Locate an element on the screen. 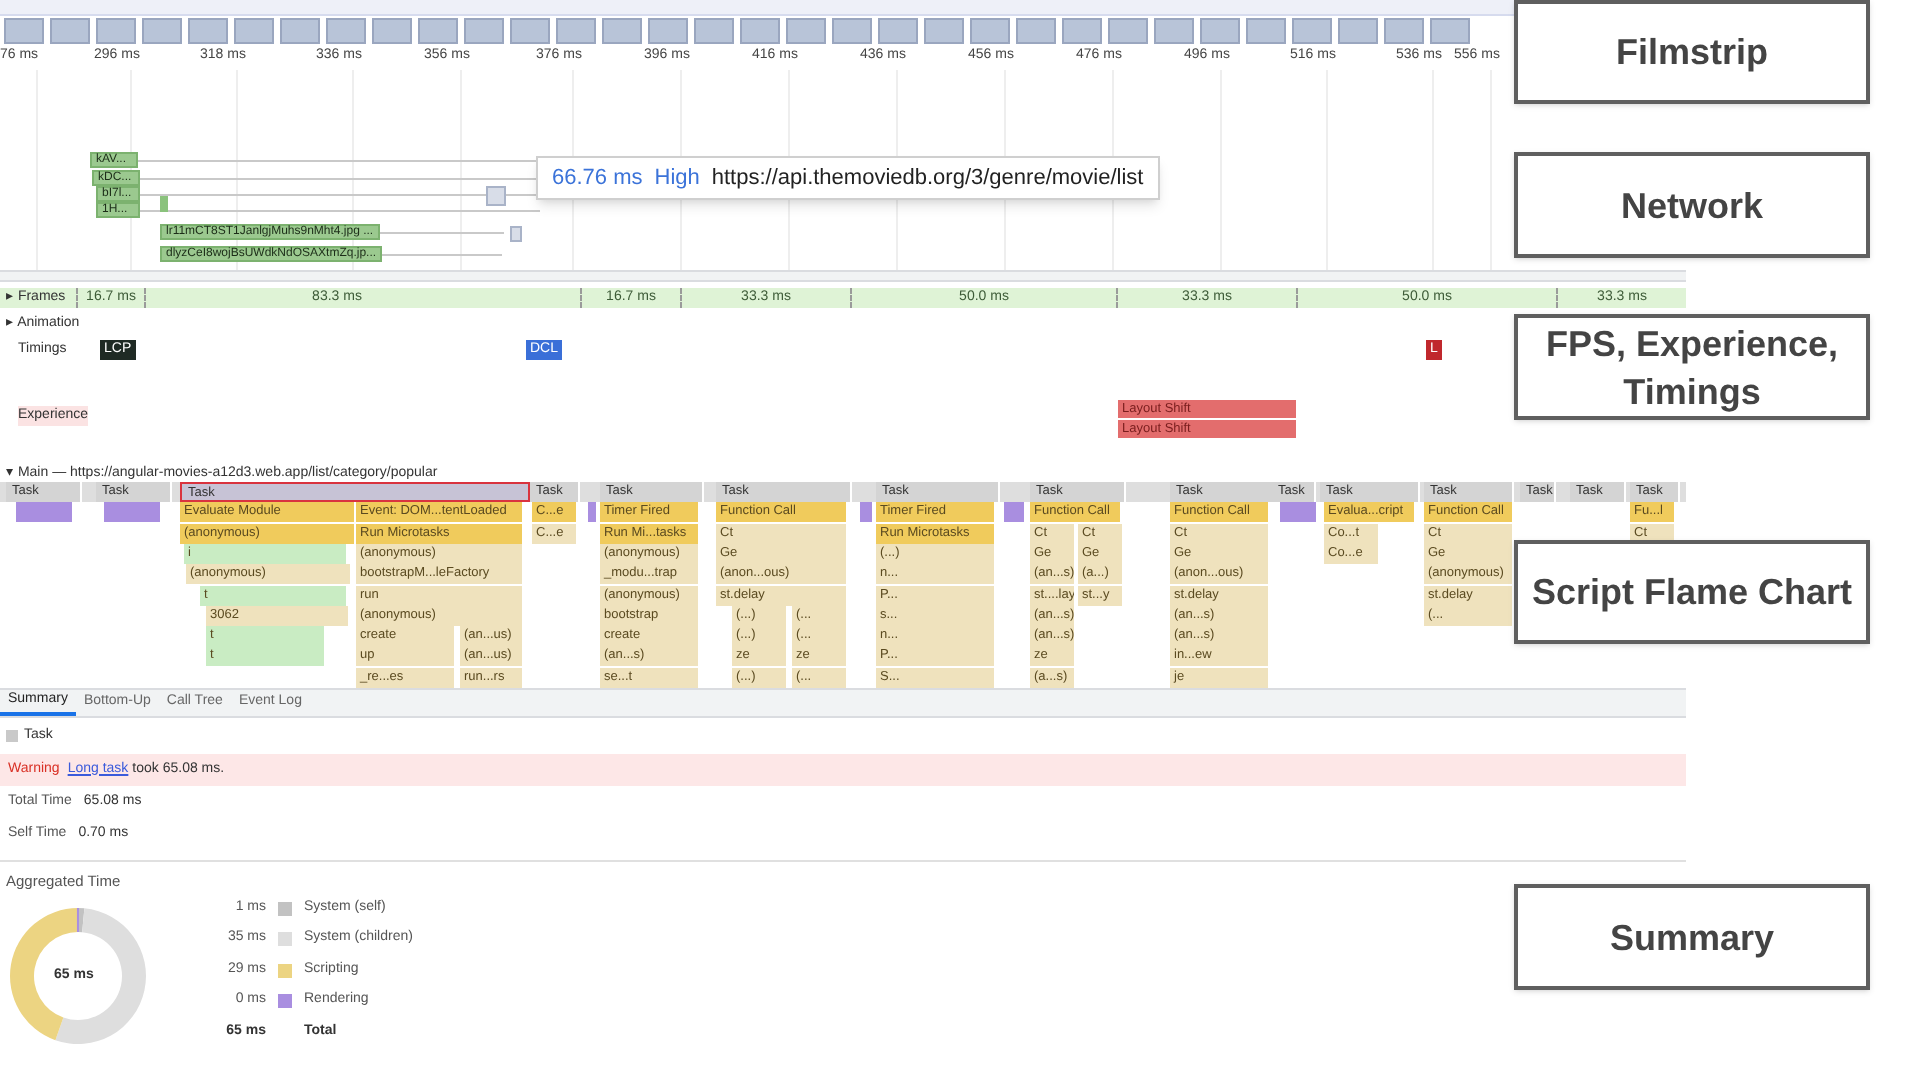 Image resolution: width=1920 pixels, height=1080 pixels. annotation-label: FPS, Experience, Timings is located at coordinates (1692, 367).